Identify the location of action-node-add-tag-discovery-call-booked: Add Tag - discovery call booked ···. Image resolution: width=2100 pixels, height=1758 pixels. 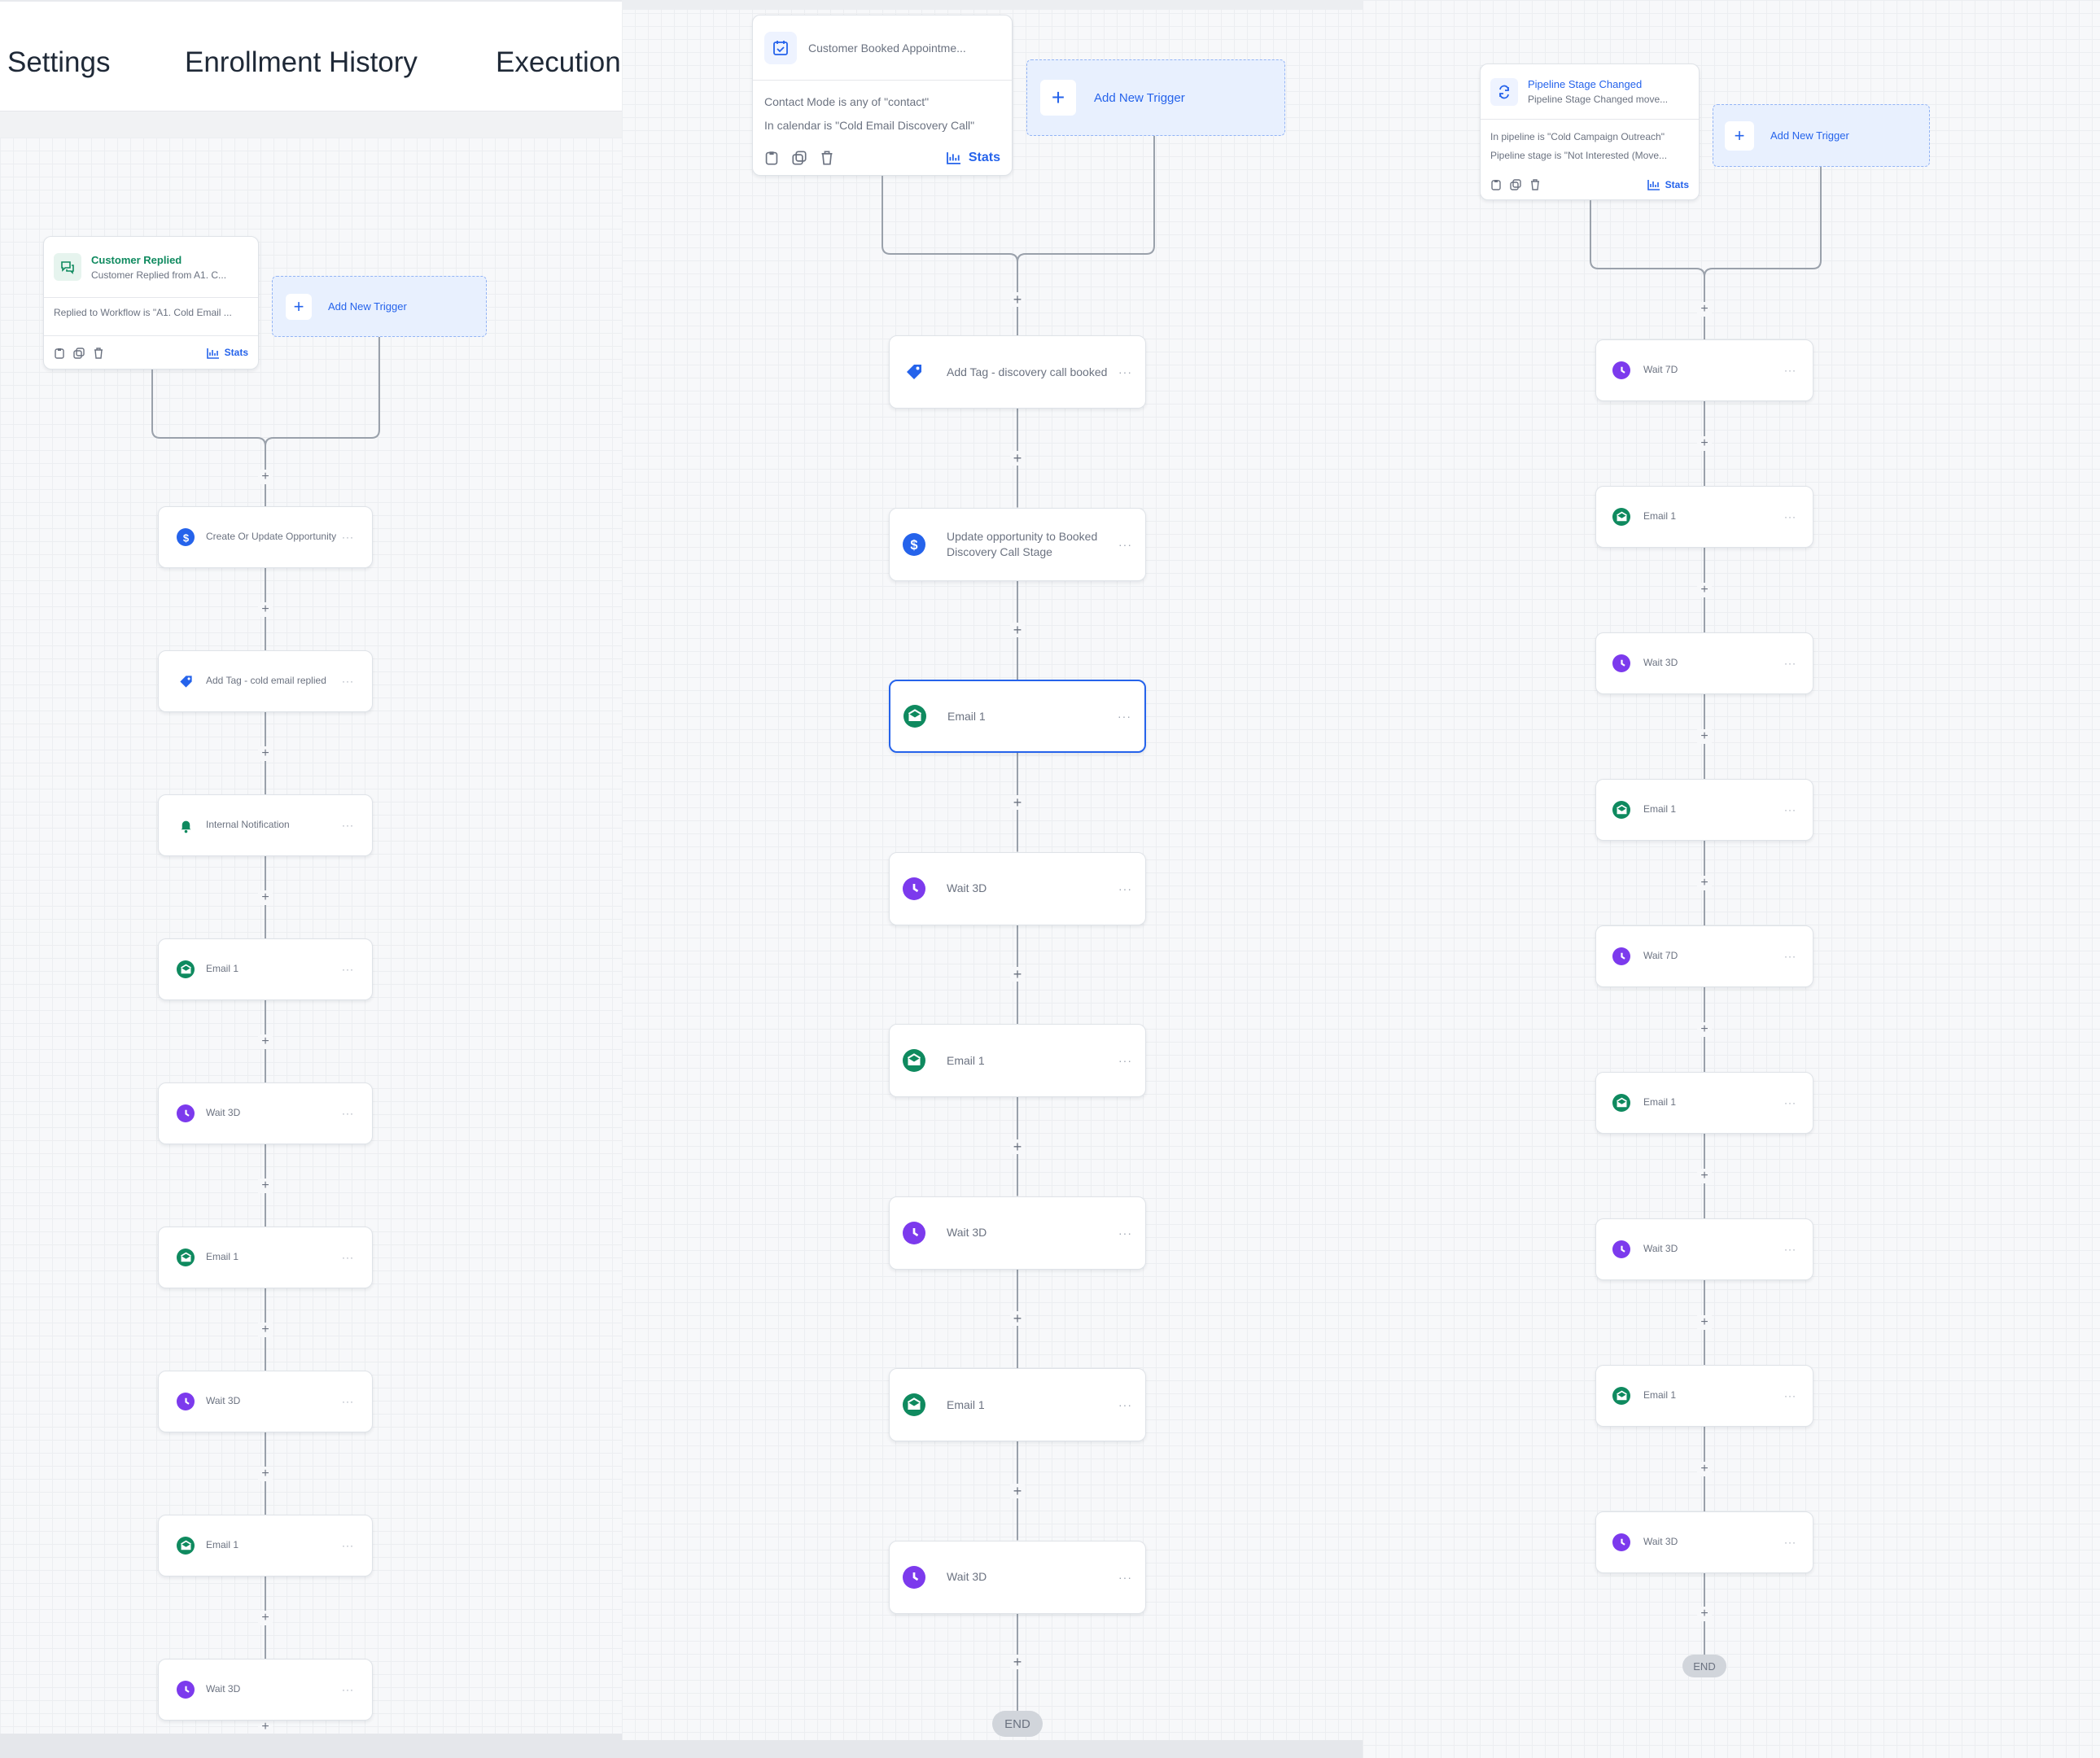
(1018, 372).